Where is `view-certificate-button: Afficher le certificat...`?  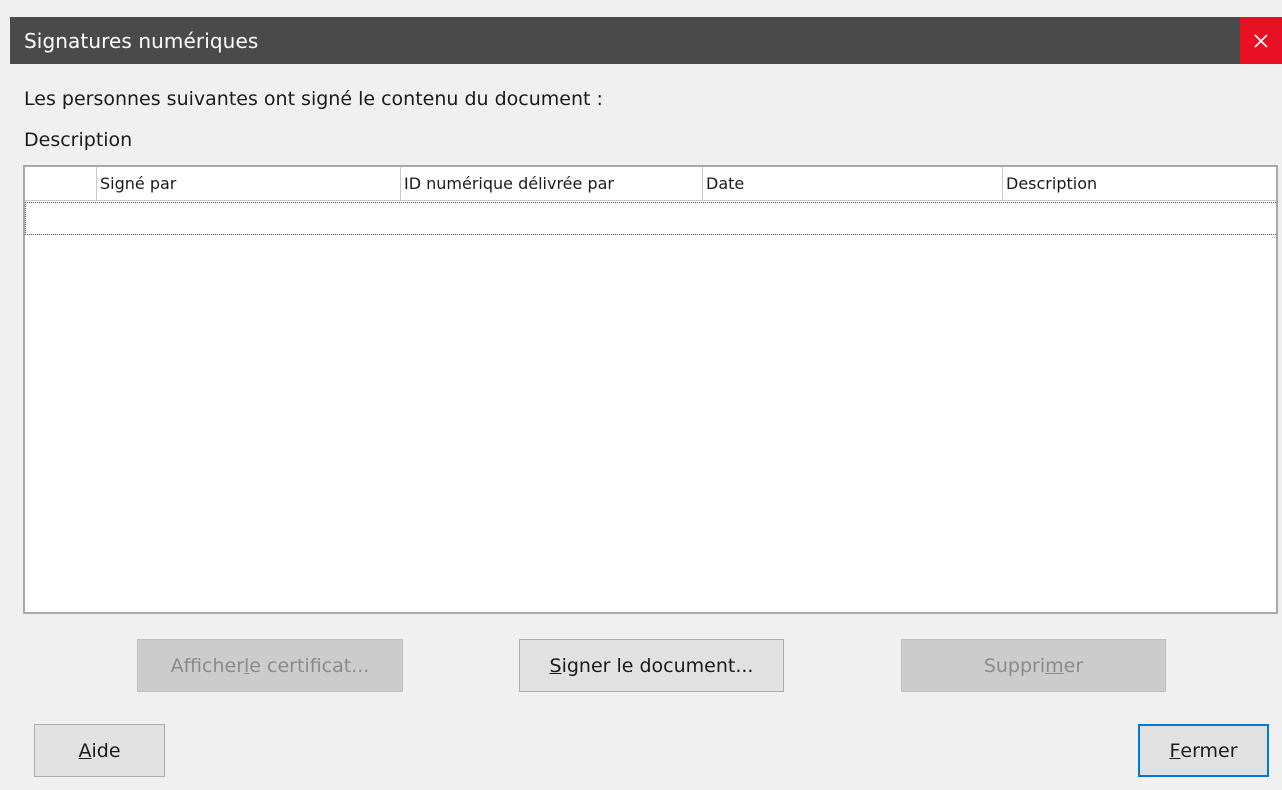
view-certificate-button: Afficher le certificat... is located at coordinates (270, 665).